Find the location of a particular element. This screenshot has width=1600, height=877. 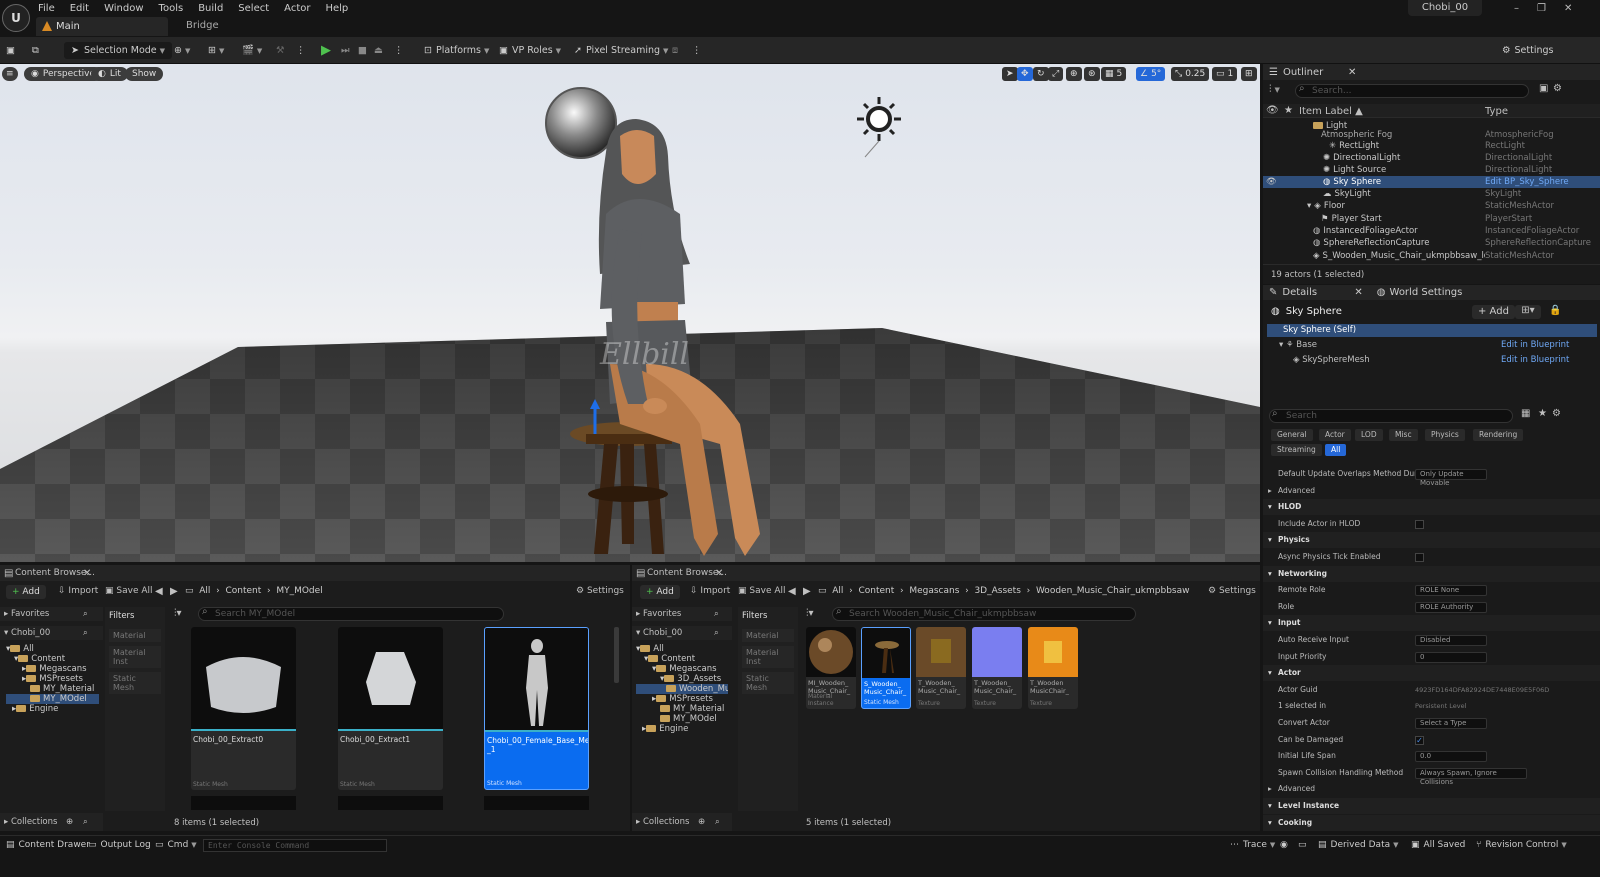

edit-in-blueprint-link: Edit in Blueprint is located at coordinates (1535, 345).